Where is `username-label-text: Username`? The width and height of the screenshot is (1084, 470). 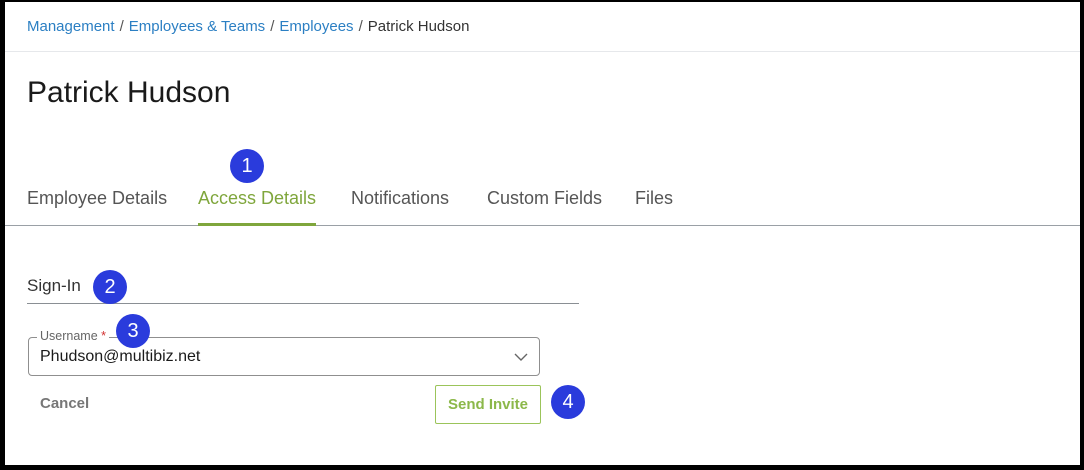 username-label-text: Username is located at coordinates (69, 336).